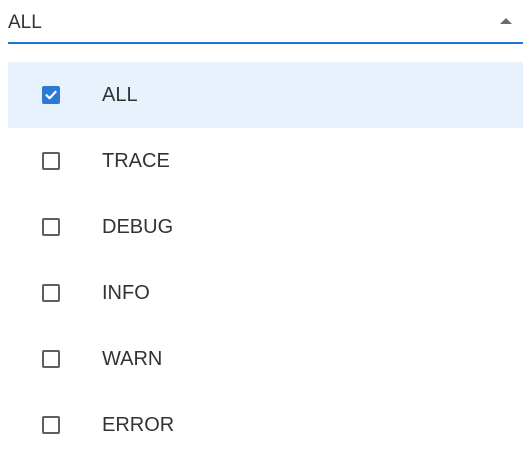 Image resolution: width=523 pixels, height=458 pixels. What do you see at coordinates (138, 227) in the screenshot?
I see `option-label: DEBUG` at bounding box center [138, 227].